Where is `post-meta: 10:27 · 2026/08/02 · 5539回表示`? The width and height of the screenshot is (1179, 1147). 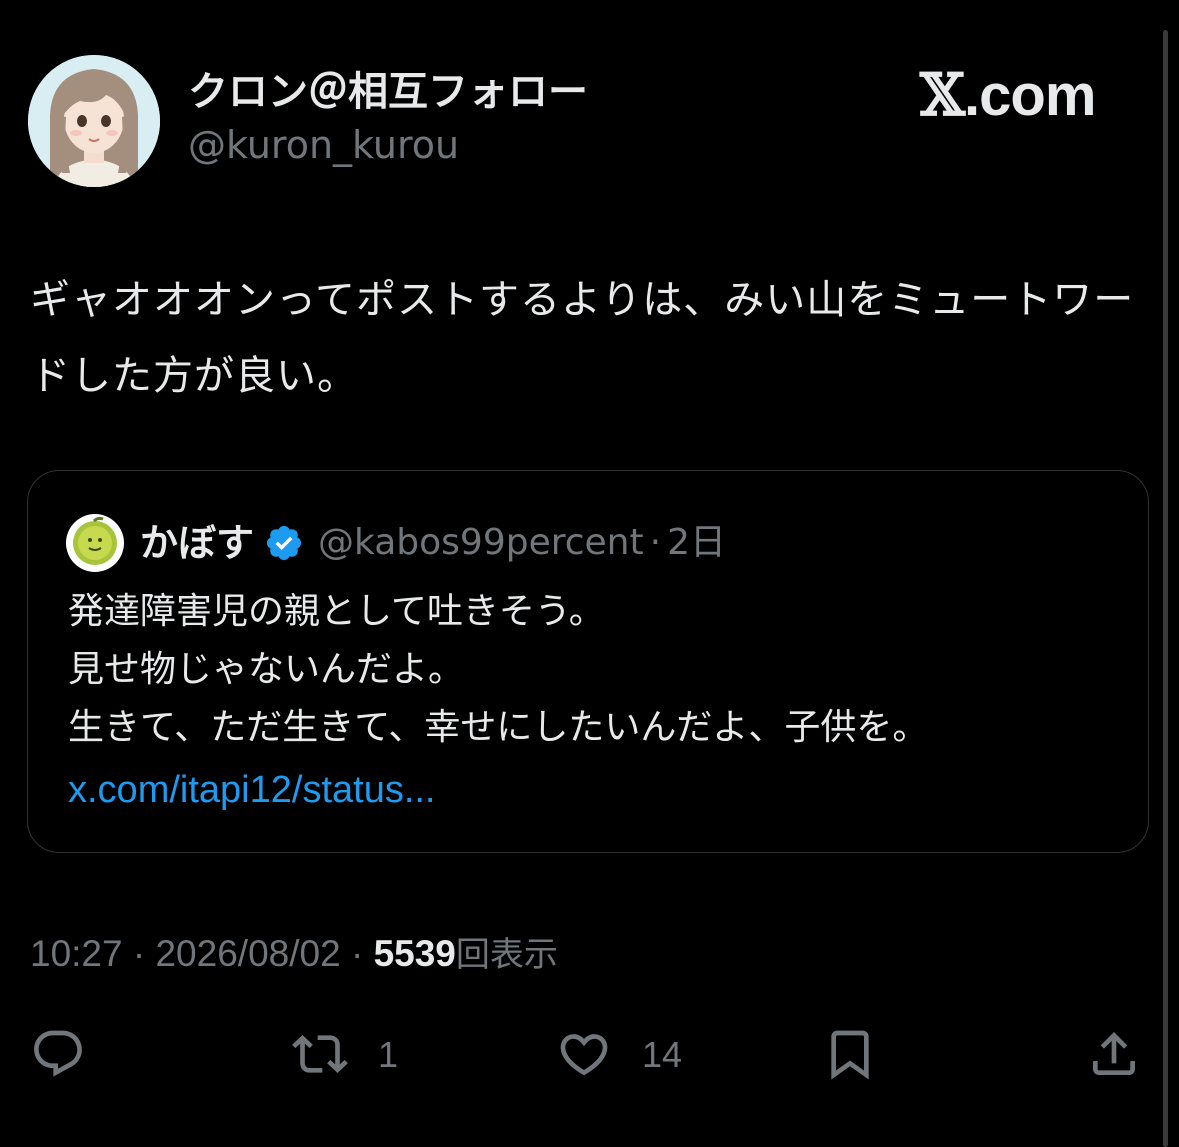 post-meta: 10:27 · 2026/08/02 · 5539回表示 is located at coordinates (294, 954).